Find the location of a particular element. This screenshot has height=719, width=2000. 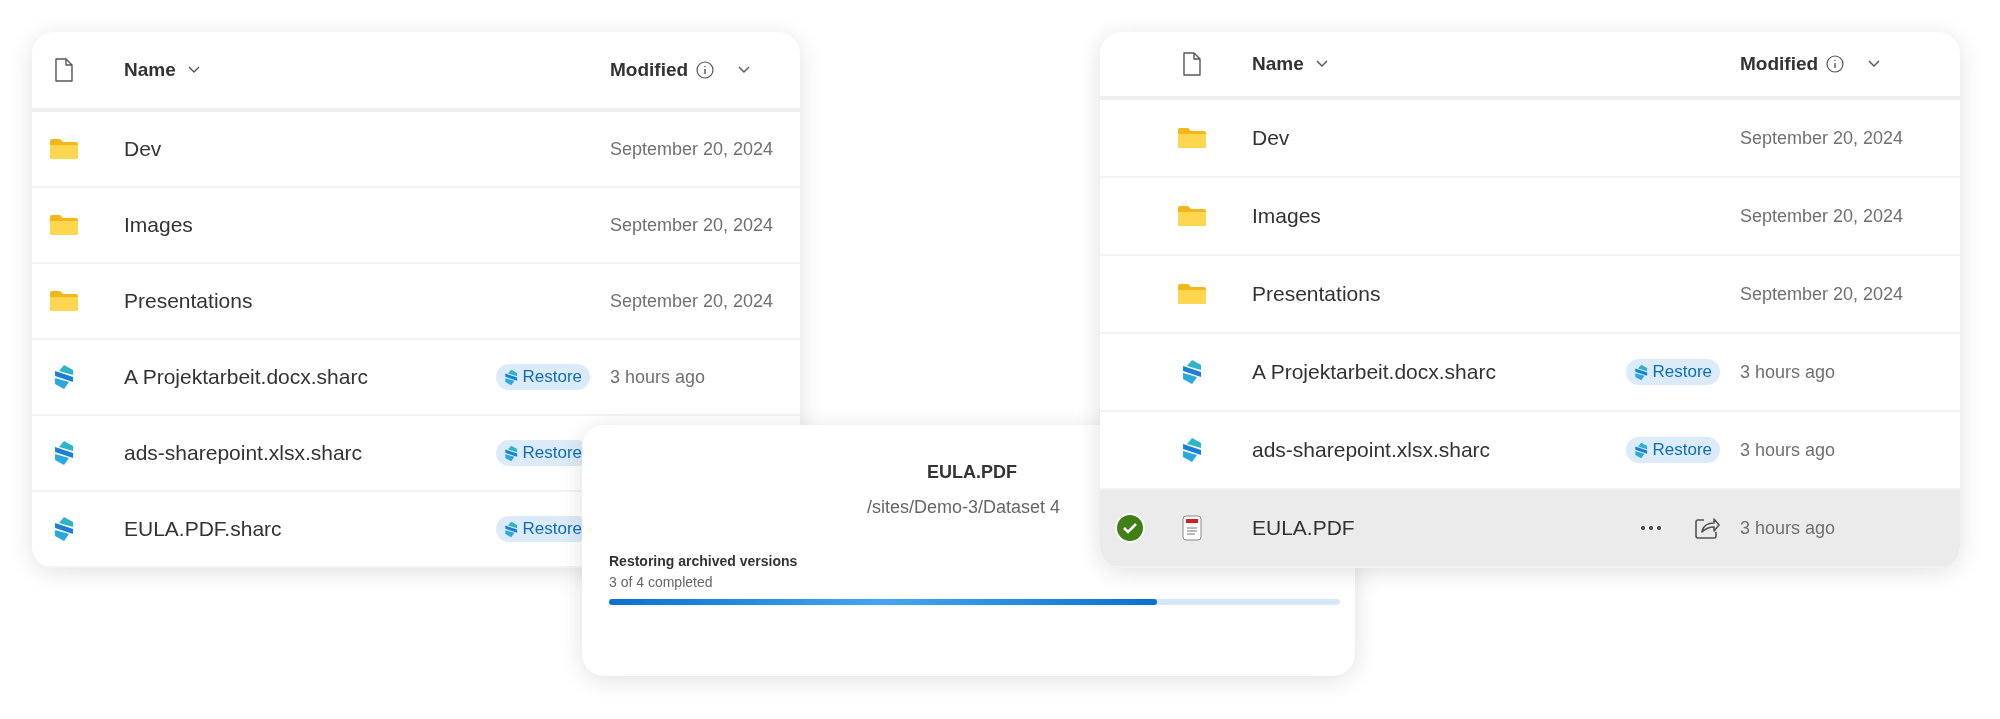

file-row: EULA.PDF 3 hours ago is located at coordinates (1530, 529).